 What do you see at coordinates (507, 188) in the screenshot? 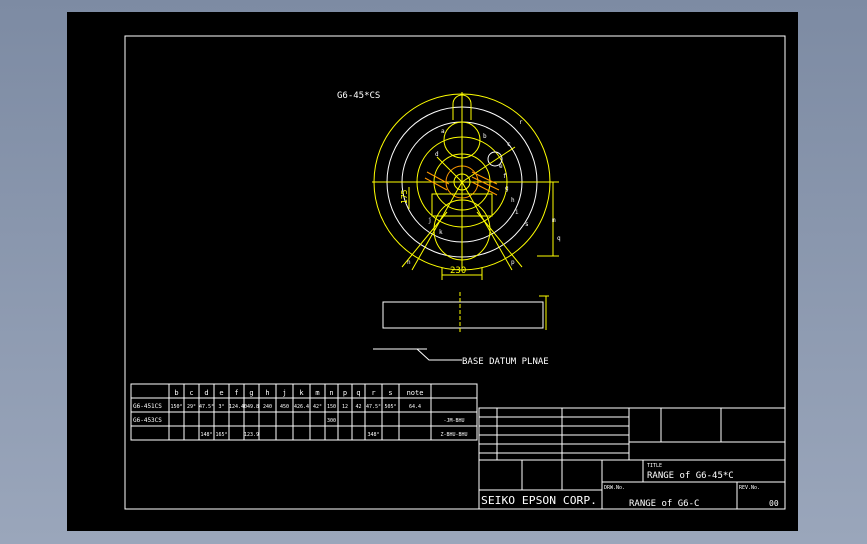
I see `svg-text: g` at bounding box center [507, 188].